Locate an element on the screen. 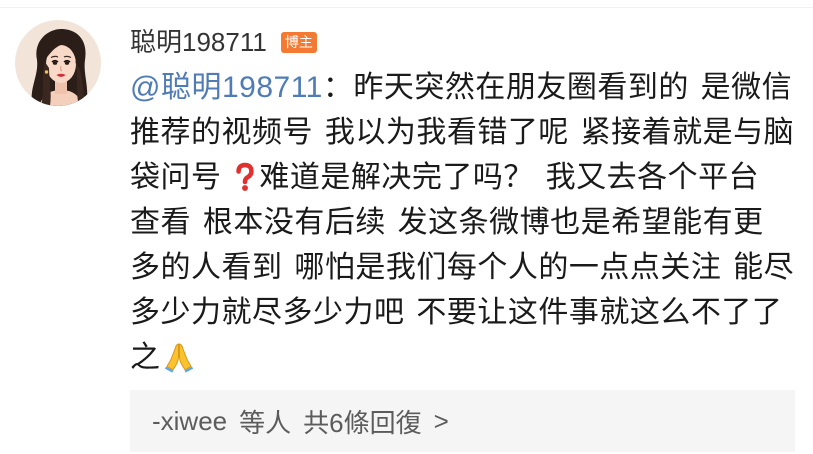 This screenshot has width=813, height=454. comment-line-4: 查看 根本没有后续 发这条微博也是希望能有更 is located at coordinates (462, 222).